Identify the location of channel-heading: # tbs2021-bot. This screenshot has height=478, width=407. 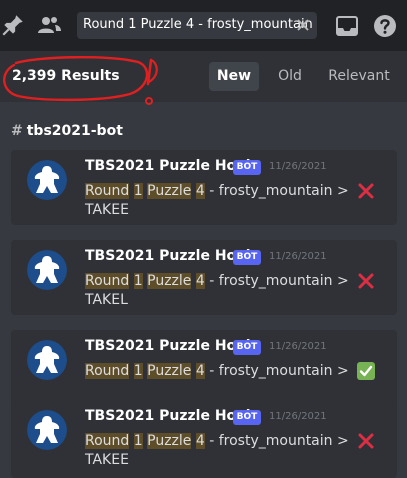
(67, 131).